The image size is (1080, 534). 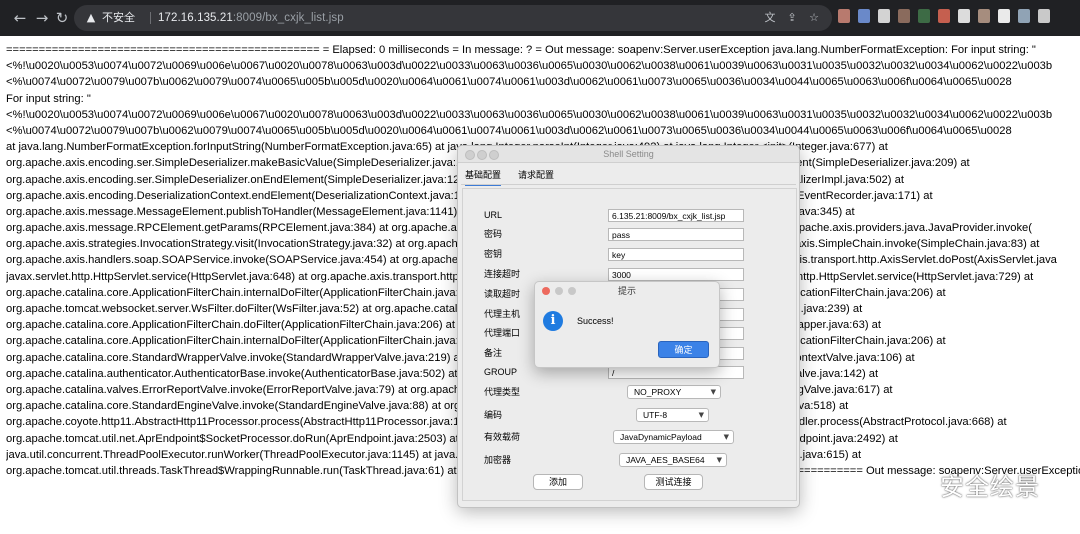 What do you see at coordinates (683, 349) in the screenshot?
I see `ok-button: 确定` at bounding box center [683, 349].